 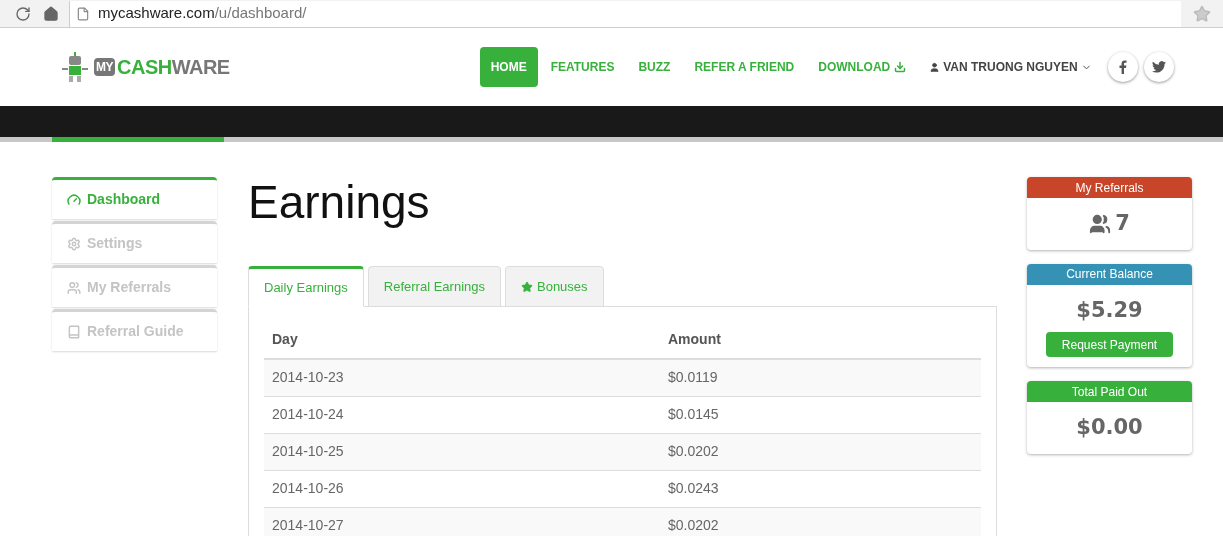 I want to click on nav-link: DOWNLOAD, so click(x=862, y=67).